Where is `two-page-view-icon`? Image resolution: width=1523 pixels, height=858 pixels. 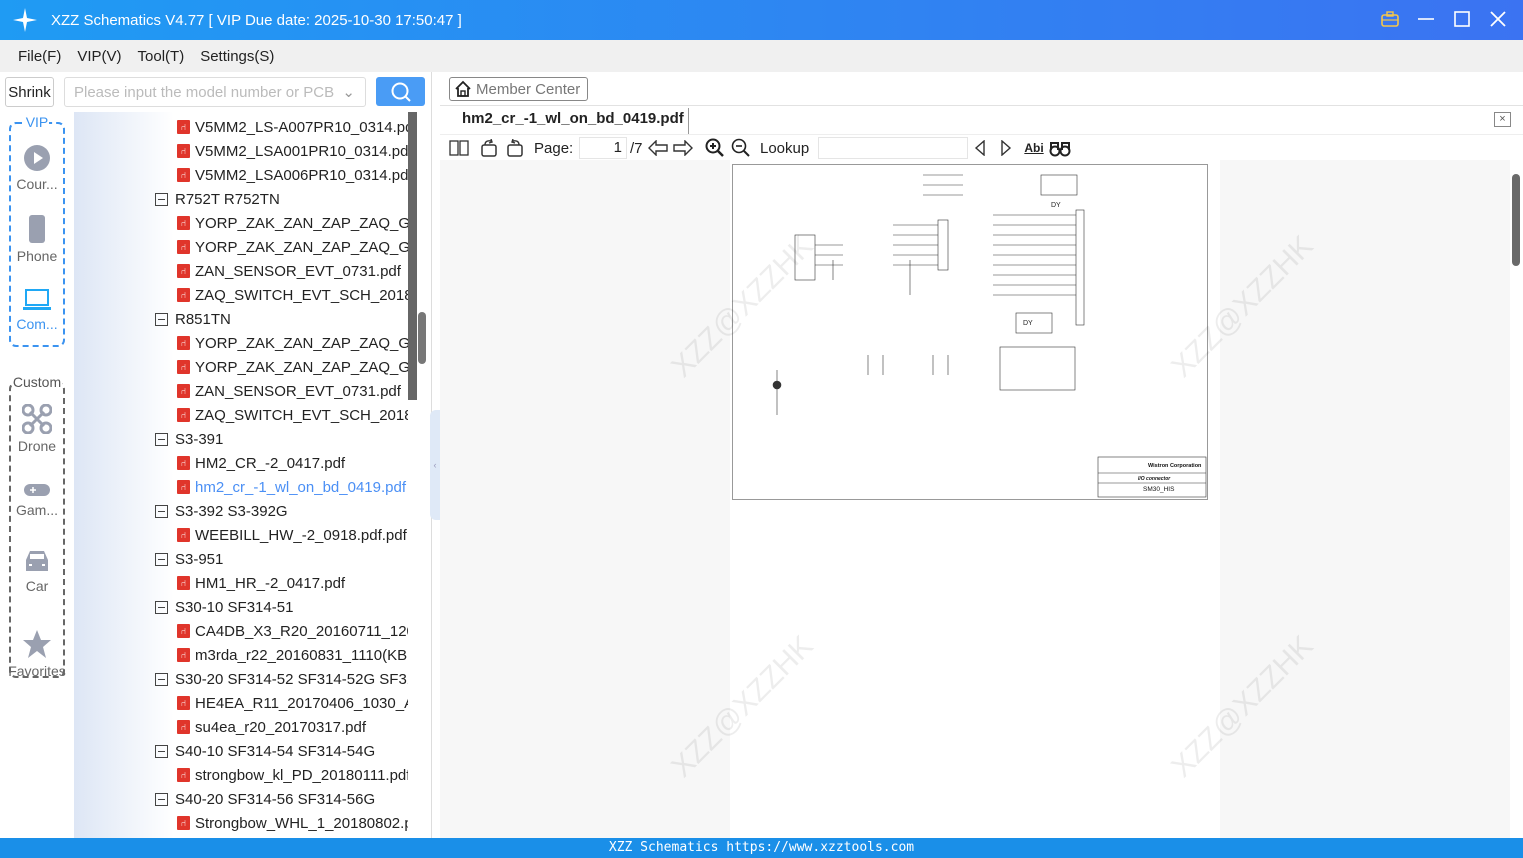 two-page-view-icon is located at coordinates (459, 148).